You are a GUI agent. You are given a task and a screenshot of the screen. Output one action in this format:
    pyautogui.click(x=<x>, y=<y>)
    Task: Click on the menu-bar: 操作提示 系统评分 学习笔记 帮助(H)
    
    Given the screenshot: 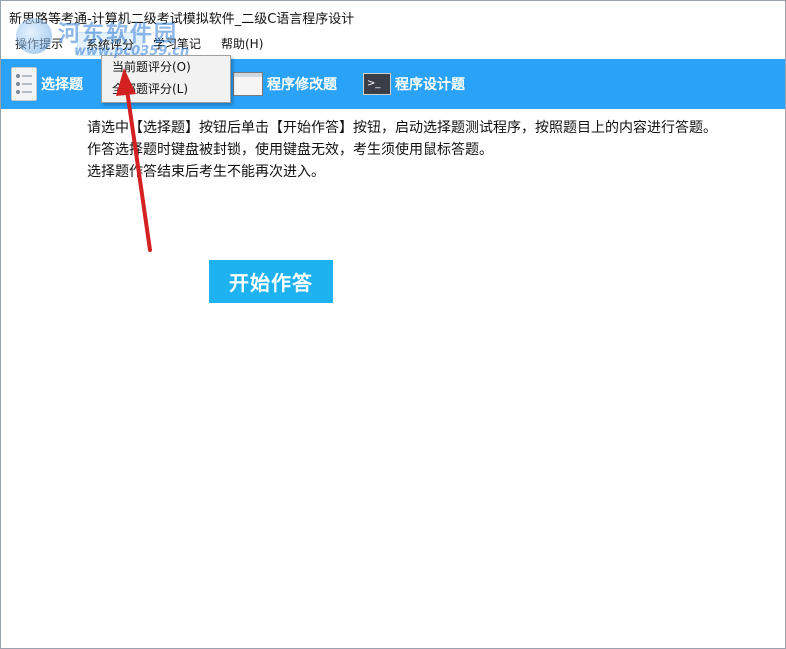 What is the action you would take?
    pyautogui.click(x=393, y=44)
    